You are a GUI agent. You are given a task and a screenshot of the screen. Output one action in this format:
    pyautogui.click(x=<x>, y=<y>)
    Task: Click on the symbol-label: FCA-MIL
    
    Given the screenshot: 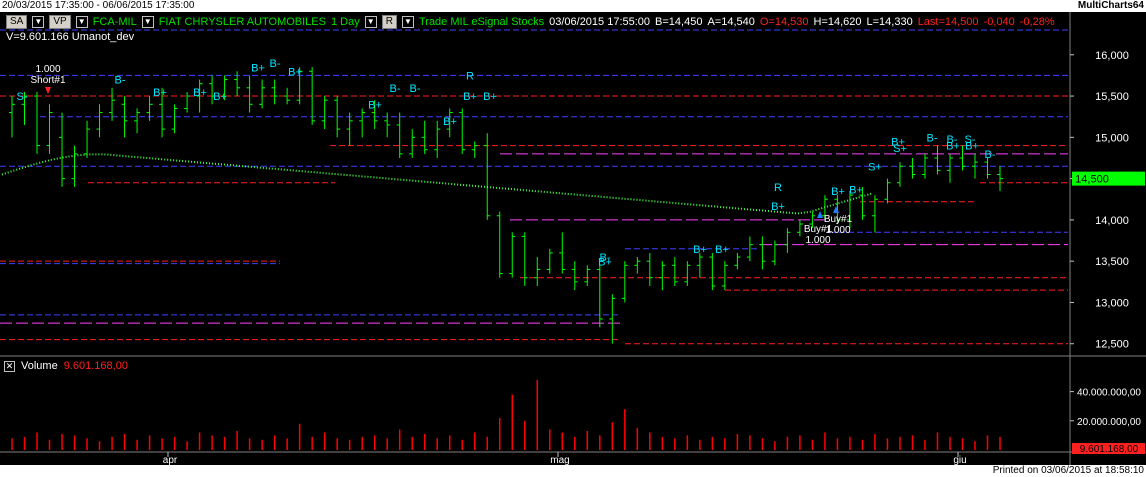 What is the action you would take?
    pyautogui.click(x=114, y=22)
    